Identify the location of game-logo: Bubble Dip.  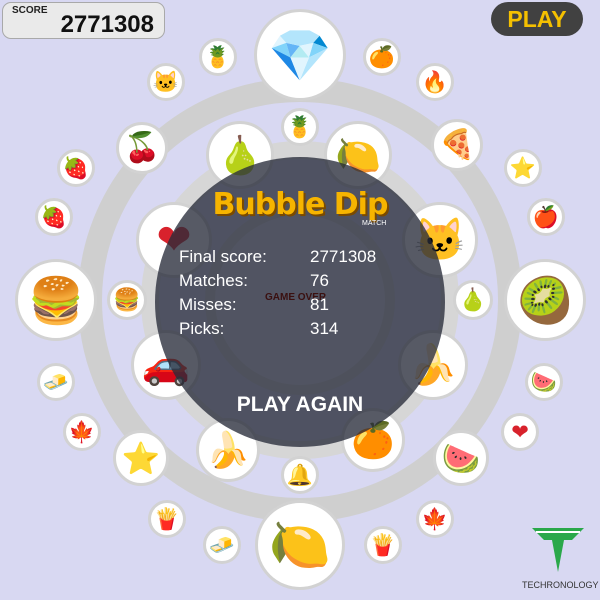
(300, 204).